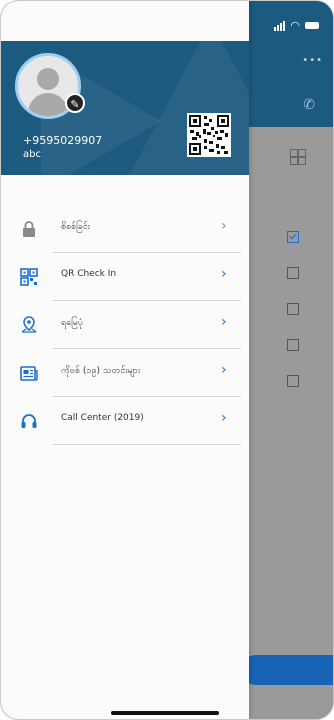  I want to click on profile-phone: +9595029907, so click(63, 140).